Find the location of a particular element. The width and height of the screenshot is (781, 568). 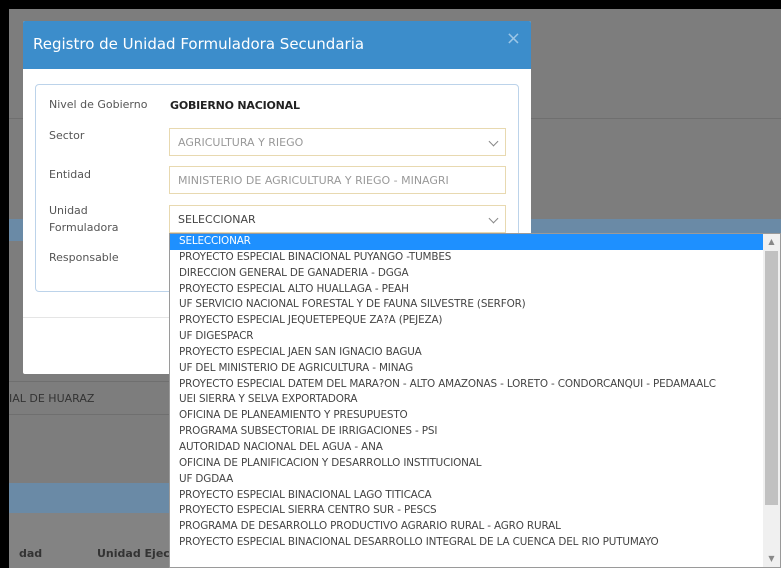

dropdown-scrollbar: ▲ ▼ is located at coordinates (771, 400).